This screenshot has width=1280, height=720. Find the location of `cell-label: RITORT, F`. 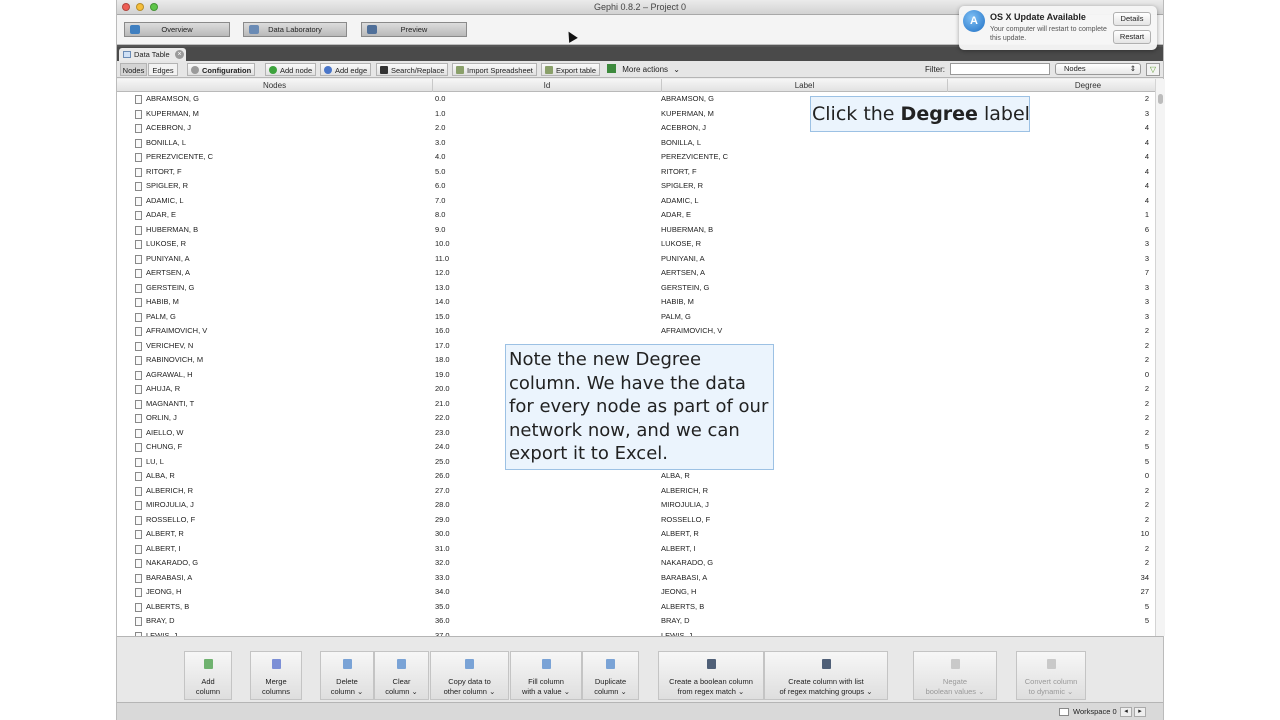

cell-label: RITORT, F is located at coordinates (679, 171).